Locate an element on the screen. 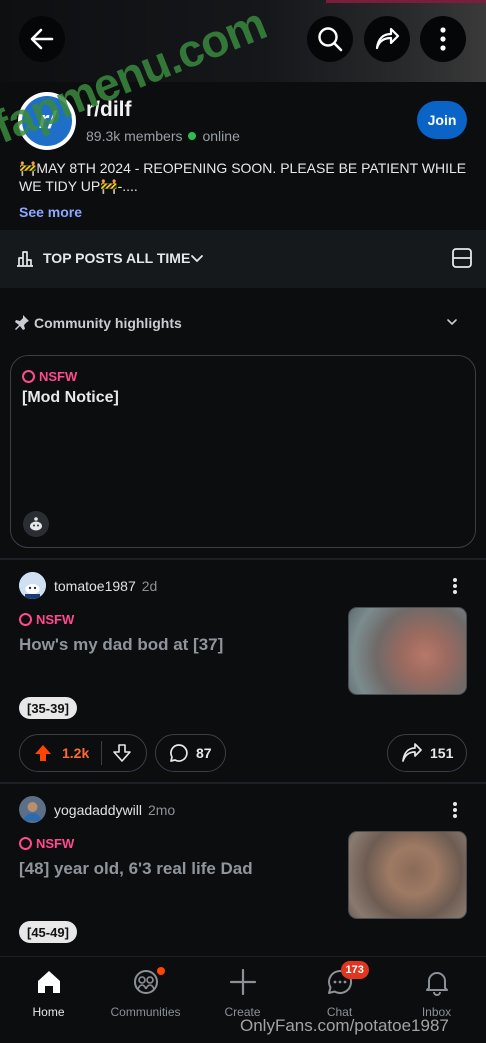 The image size is (486, 1043). chevron-down-icon is located at coordinates (197, 259).